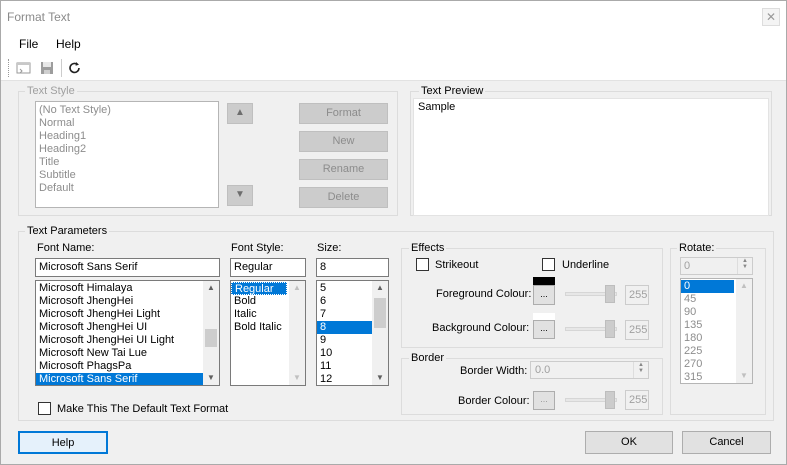 The image size is (787, 465). What do you see at coordinates (422, 264) in the screenshot?
I see `strikeout-checkbox` at bounding box center [422, 264].